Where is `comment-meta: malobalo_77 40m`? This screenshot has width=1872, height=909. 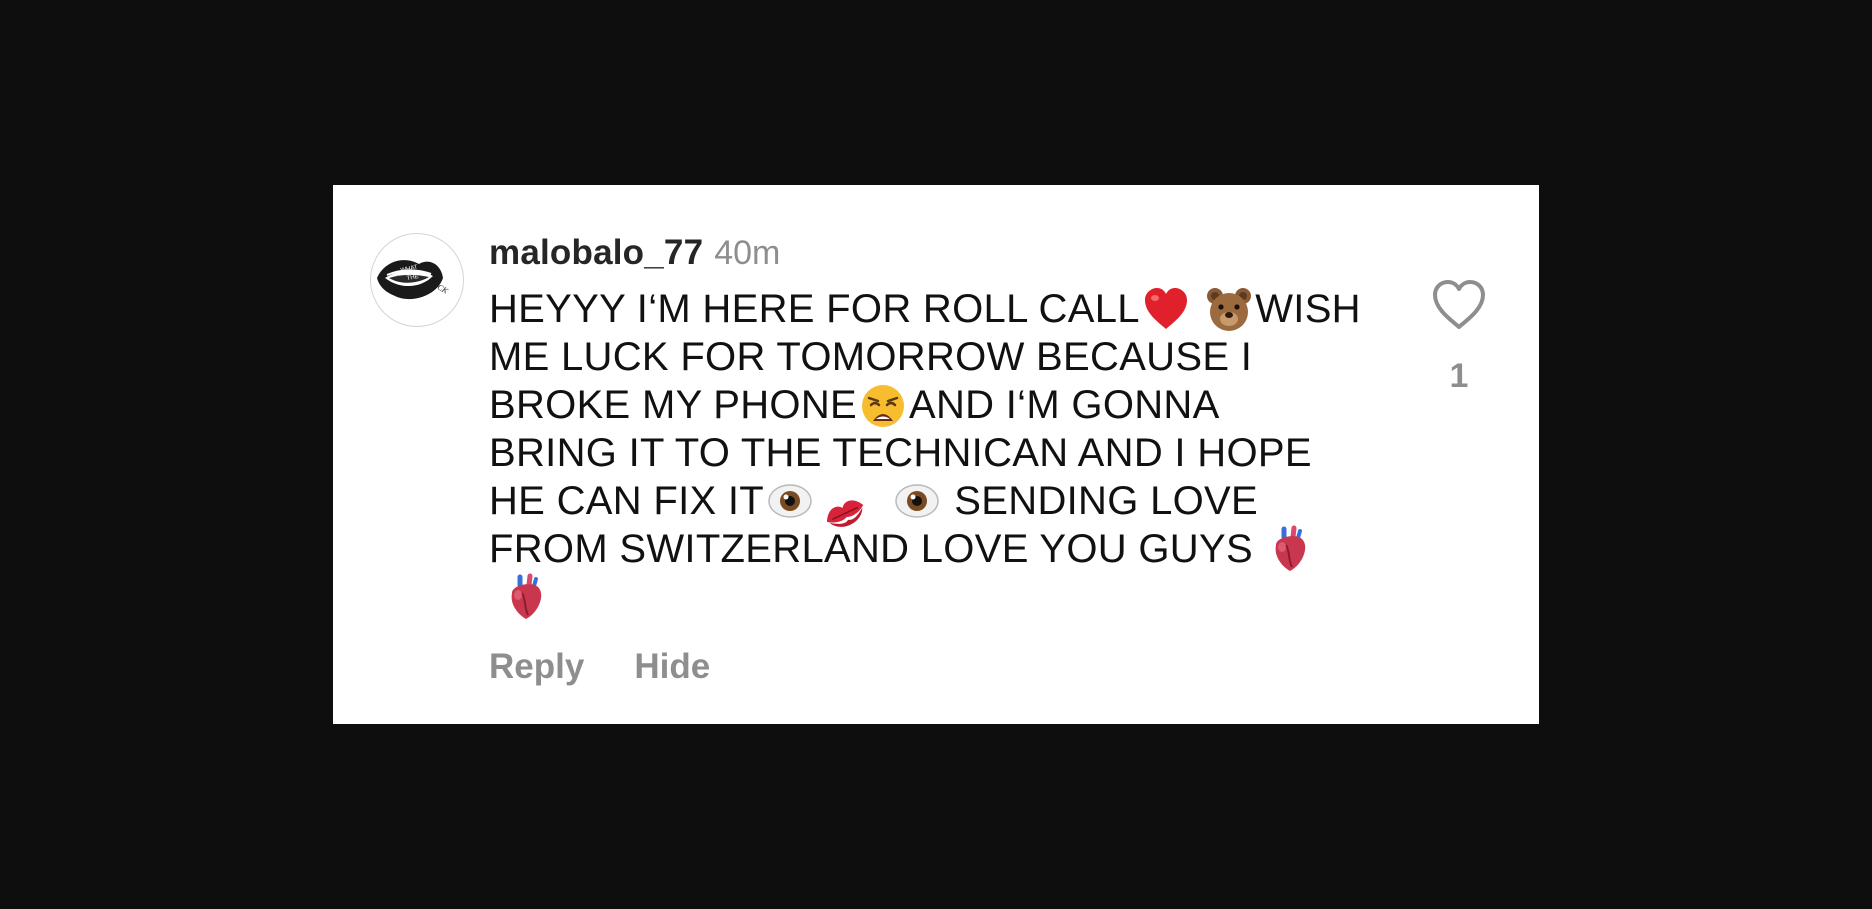 comment-meta: malobalo_77 40m is located at coordinates (634, 255).